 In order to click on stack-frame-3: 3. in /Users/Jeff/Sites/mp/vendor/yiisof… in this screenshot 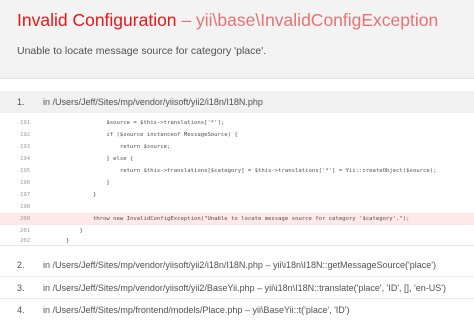, I will do `click(237, 289)`.